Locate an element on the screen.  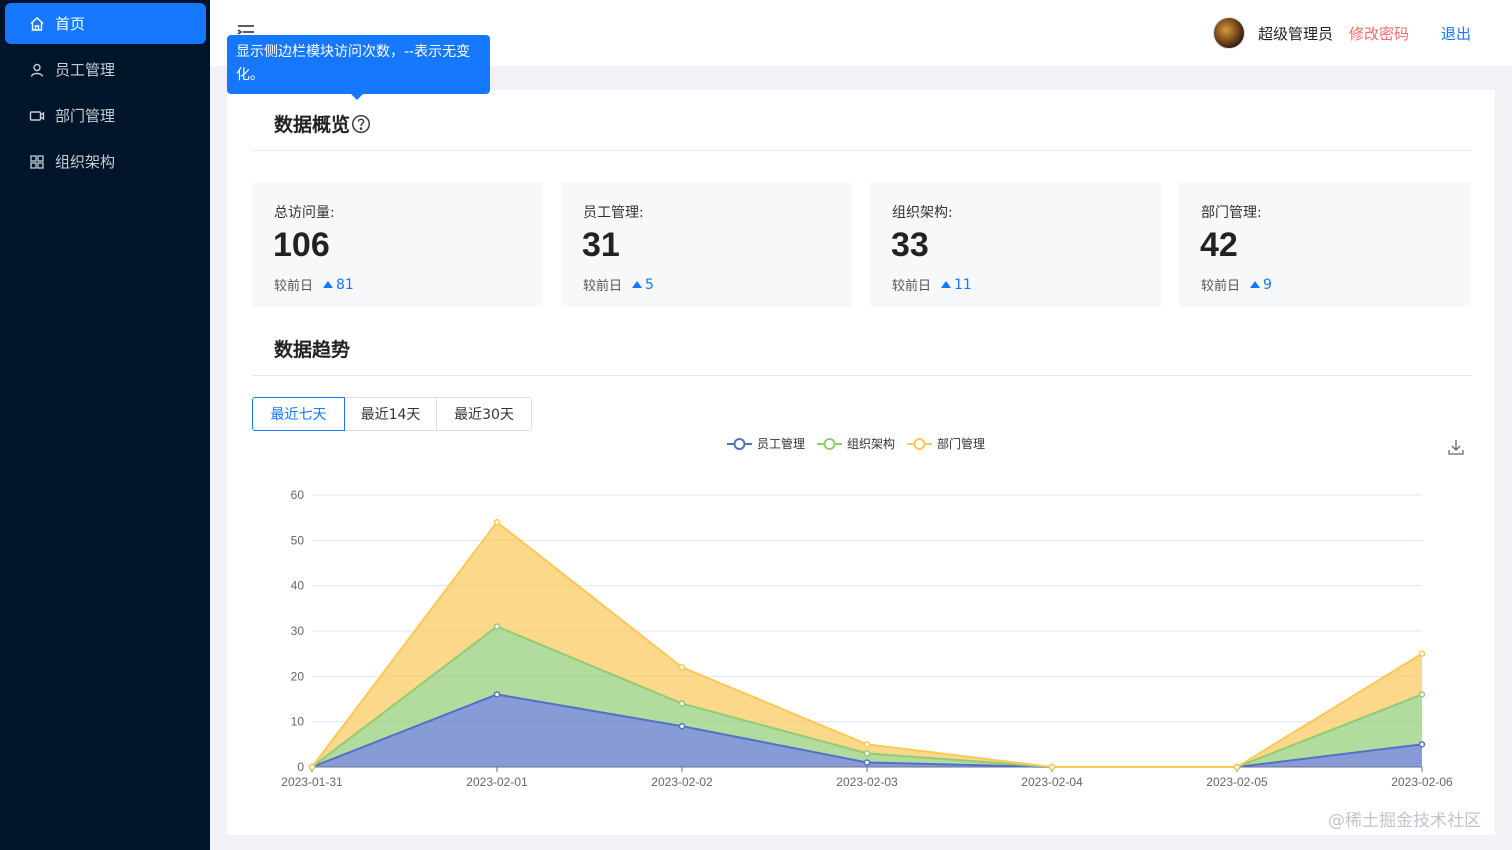
sidebar-item-label: 组织架构 is located at coordinates (85, 162).